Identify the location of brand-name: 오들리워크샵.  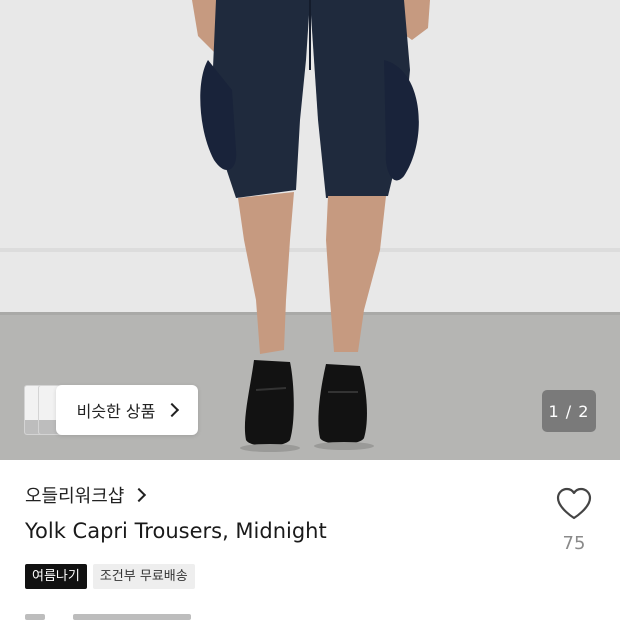
(75, 496).